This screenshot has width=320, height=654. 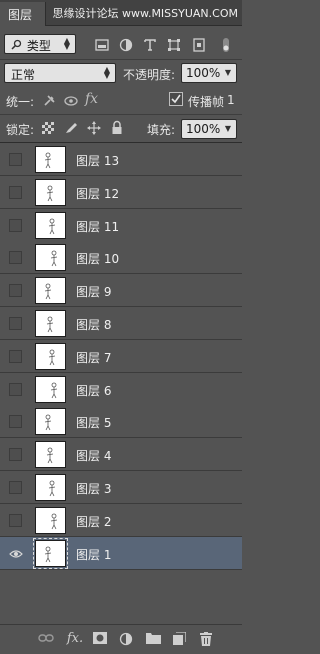 What do you see at coordinates (94, 325) in the screenshot?
I see `layer-name: 图层 8` at bounding box center [94, 325].